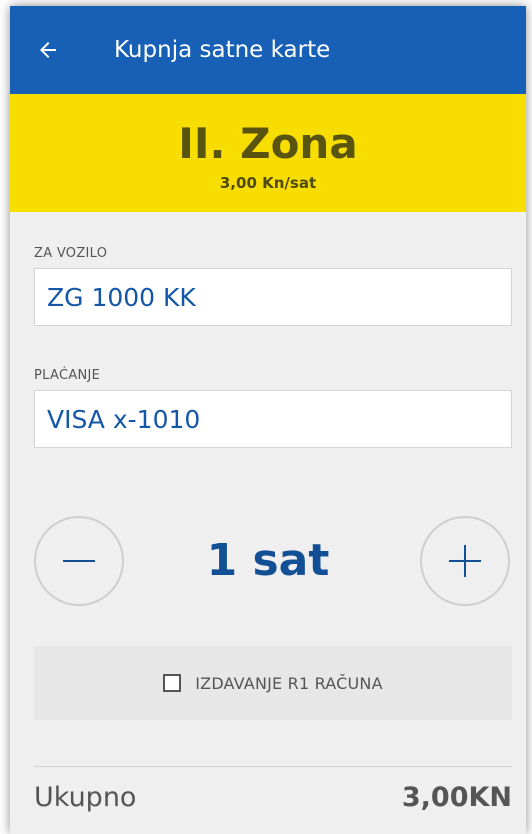  Describe the element at coordinates (71, 253) in the screenshot. I see `vehicle-label: ZA VOZILO` at that location.